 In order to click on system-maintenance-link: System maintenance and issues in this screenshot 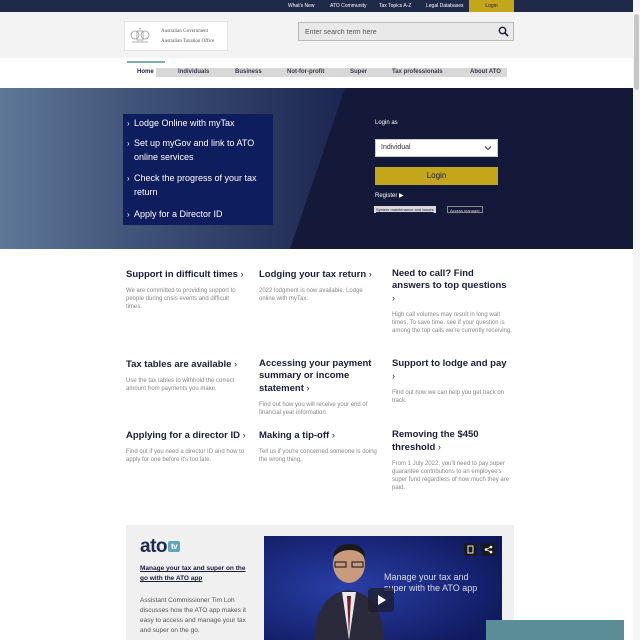, I will do `click(405, 209)`.